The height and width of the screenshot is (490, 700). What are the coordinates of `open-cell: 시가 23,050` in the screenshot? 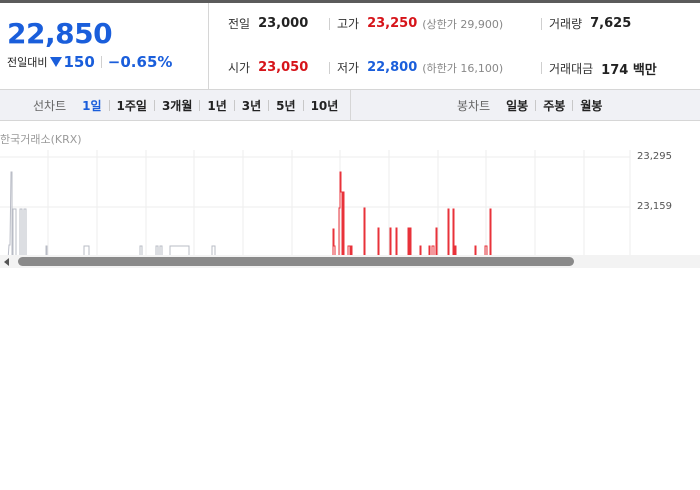 It's located at (268, 67).